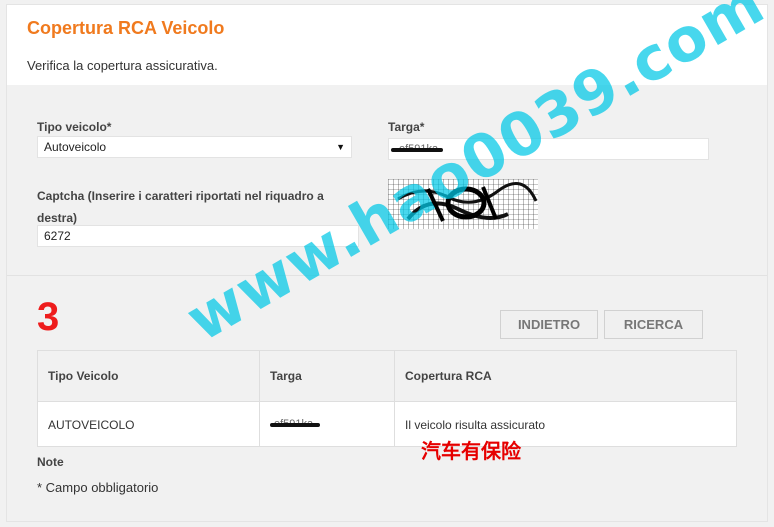 This screenshot has width=774, height=527. I want to click on vehicle-type-select: Autoveicolo ▼, so click(194, 147).